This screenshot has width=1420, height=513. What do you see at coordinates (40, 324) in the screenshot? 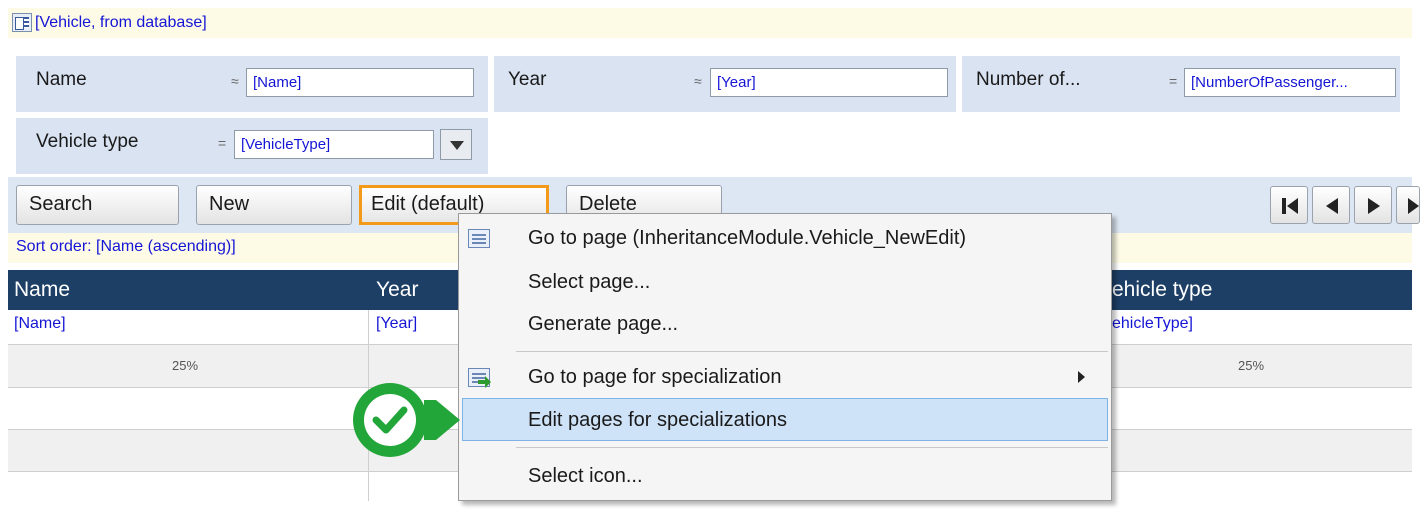
I see `cell-name: [Name]` at bounding box center [40, 324].